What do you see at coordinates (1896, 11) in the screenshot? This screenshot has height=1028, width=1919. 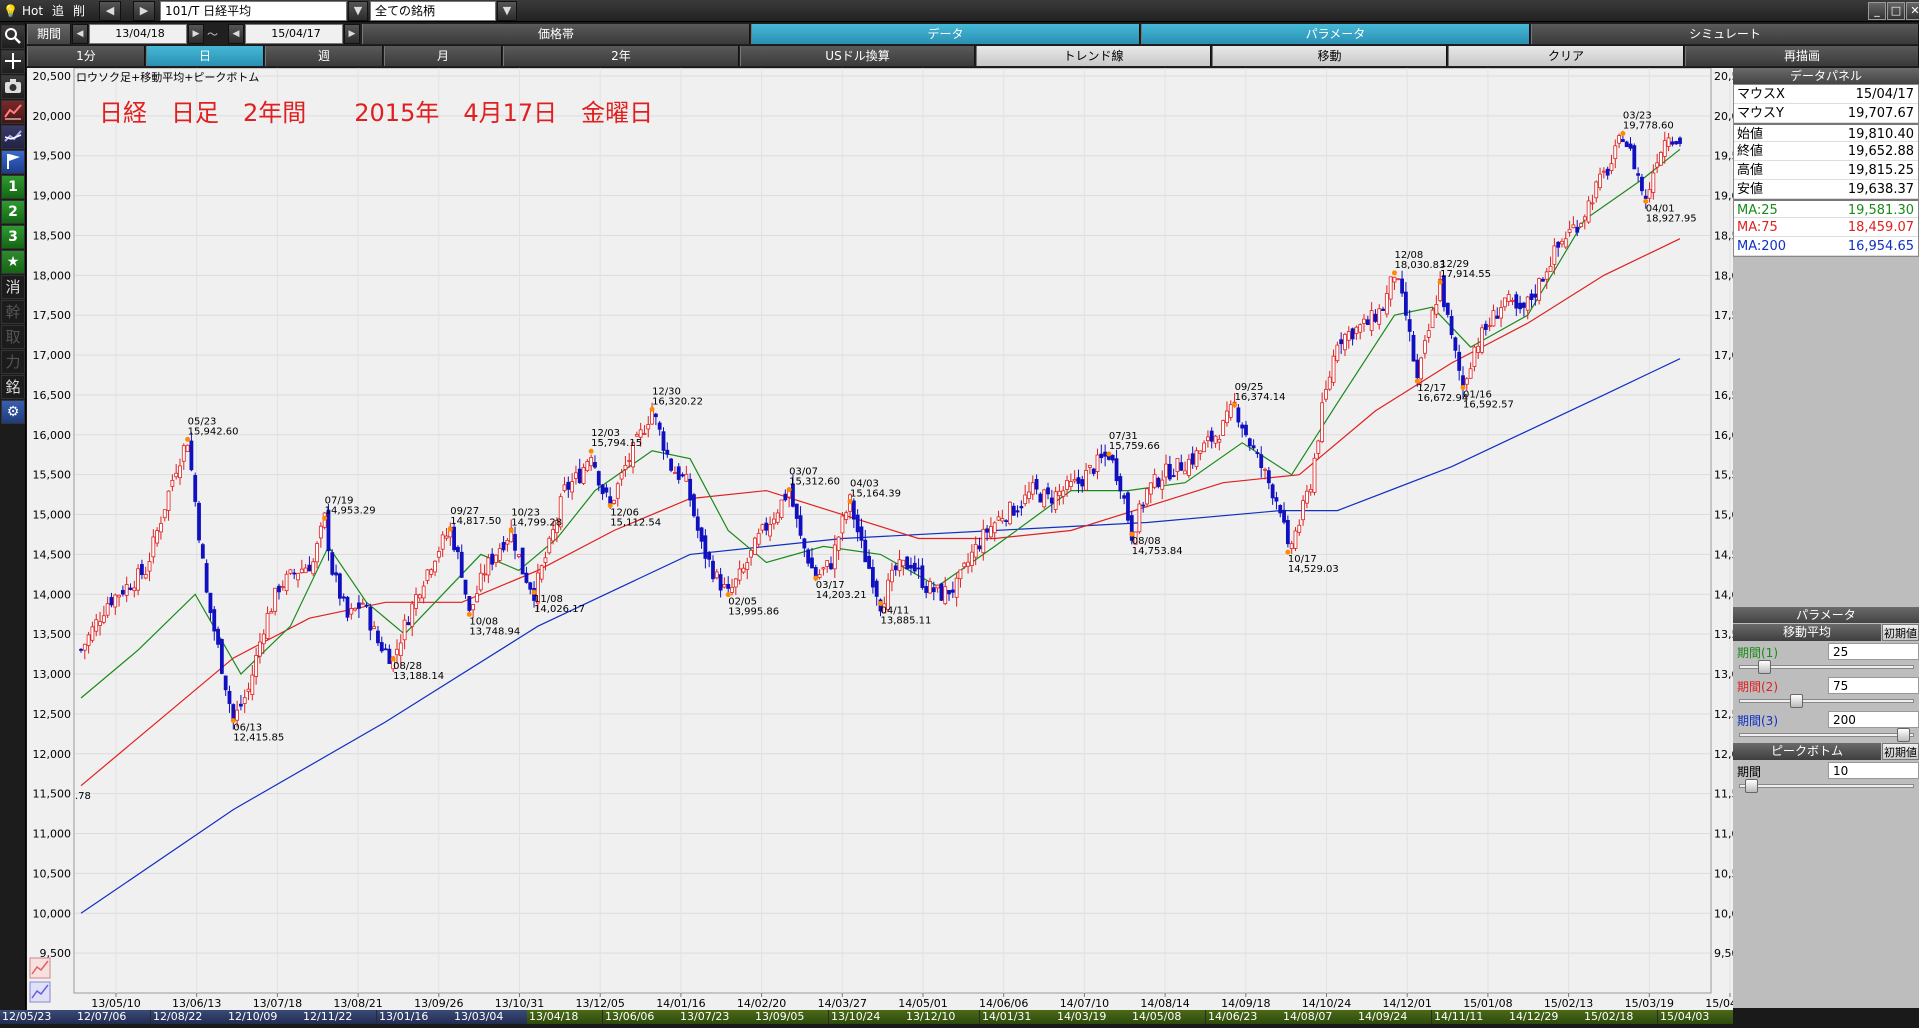 I see `maximize-icon: □` at bounding box center [1896, 11].